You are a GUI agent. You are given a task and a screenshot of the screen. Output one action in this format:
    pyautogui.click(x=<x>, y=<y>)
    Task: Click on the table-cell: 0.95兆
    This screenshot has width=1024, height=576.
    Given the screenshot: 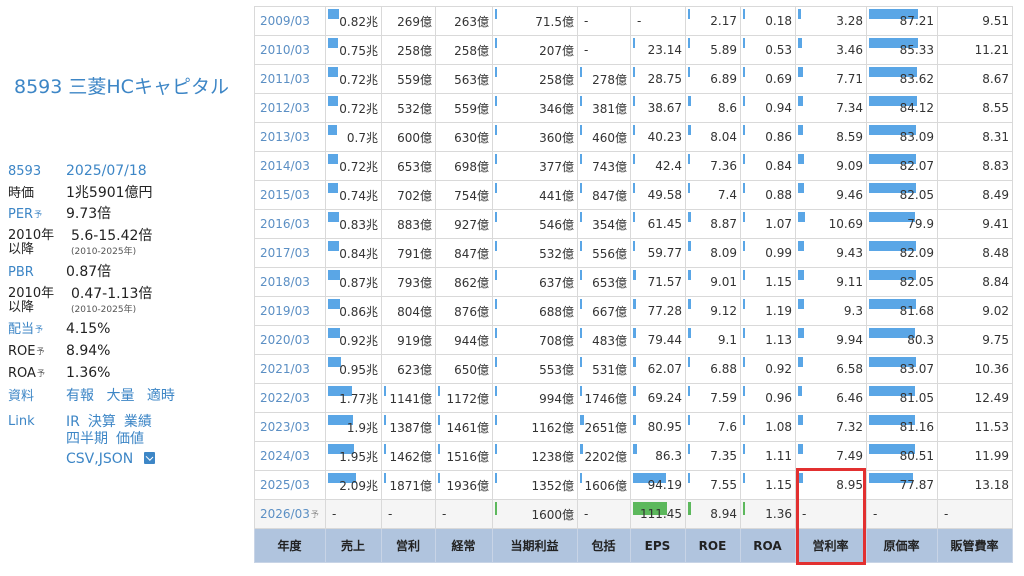 What is the action you would take?
    pyautogui.click(x=353, y=369)
    